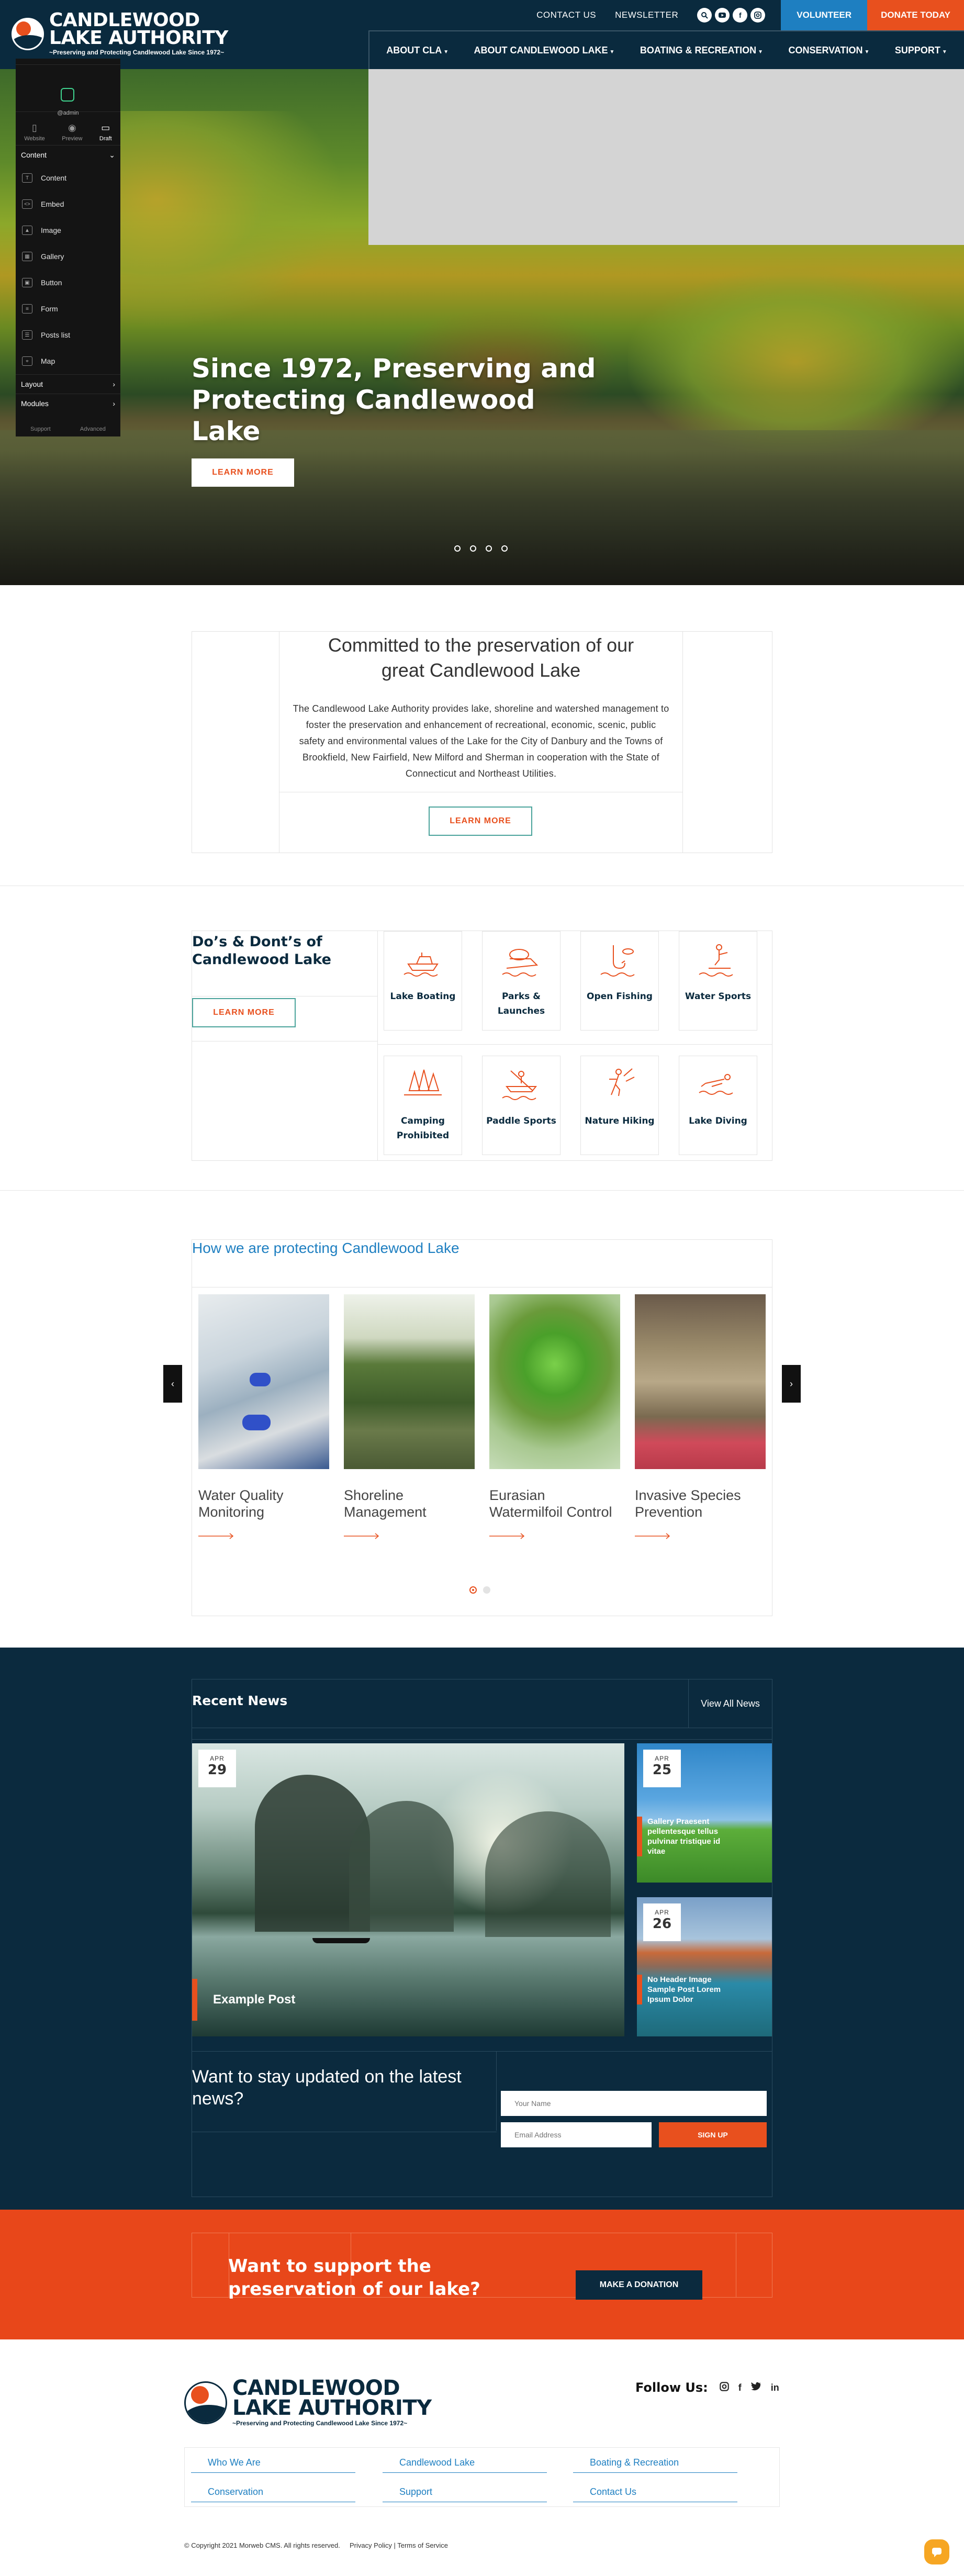  I want to click on privacy-policy-link: Privacy Policy, so click(371, 2545).